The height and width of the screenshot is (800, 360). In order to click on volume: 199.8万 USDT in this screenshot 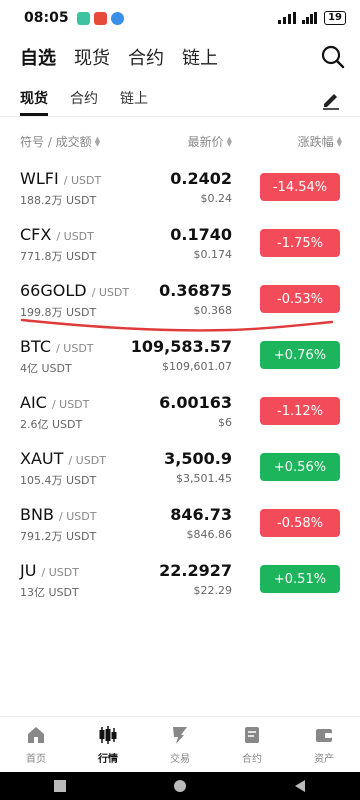, I will do `click(58, 312)`.